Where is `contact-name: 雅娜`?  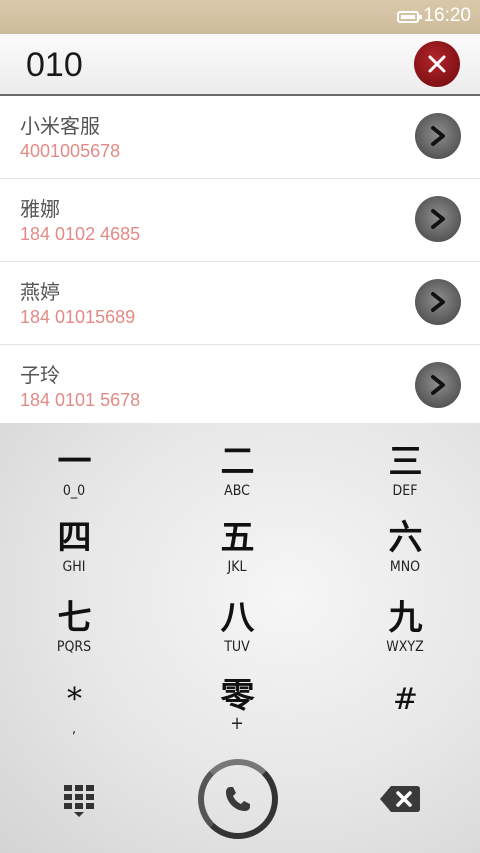
contact-name: 雅娜 is located at coordinates (40, 209).